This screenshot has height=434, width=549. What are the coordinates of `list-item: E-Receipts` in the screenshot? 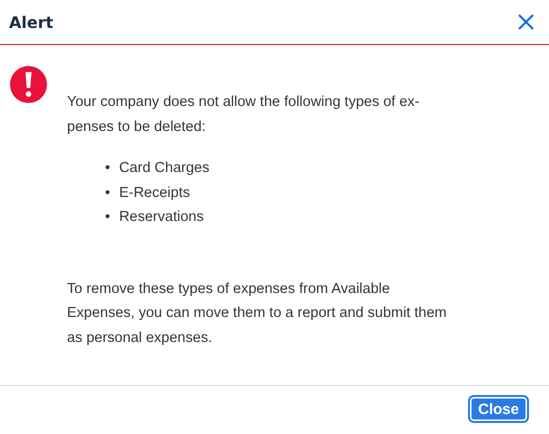 It's located at (154, 193).